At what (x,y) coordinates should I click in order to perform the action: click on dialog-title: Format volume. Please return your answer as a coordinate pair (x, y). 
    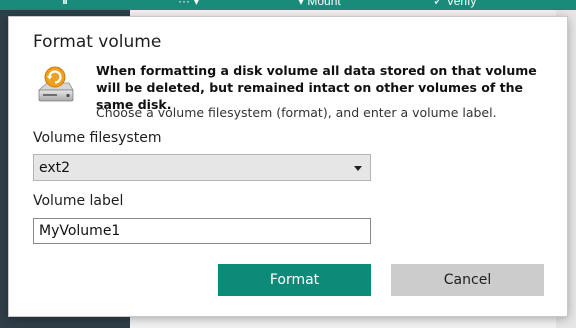
    Looking at the image, I should click on (97, 42).